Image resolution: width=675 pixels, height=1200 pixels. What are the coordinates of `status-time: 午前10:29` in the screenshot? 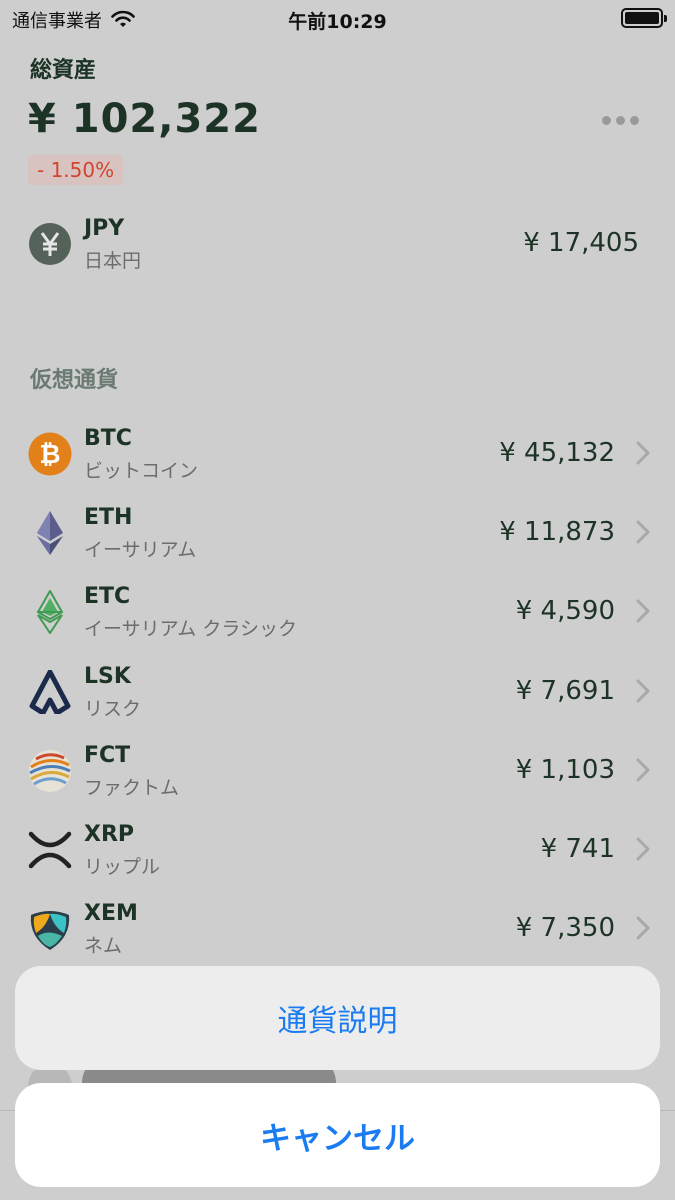 It's located at (337, 22).